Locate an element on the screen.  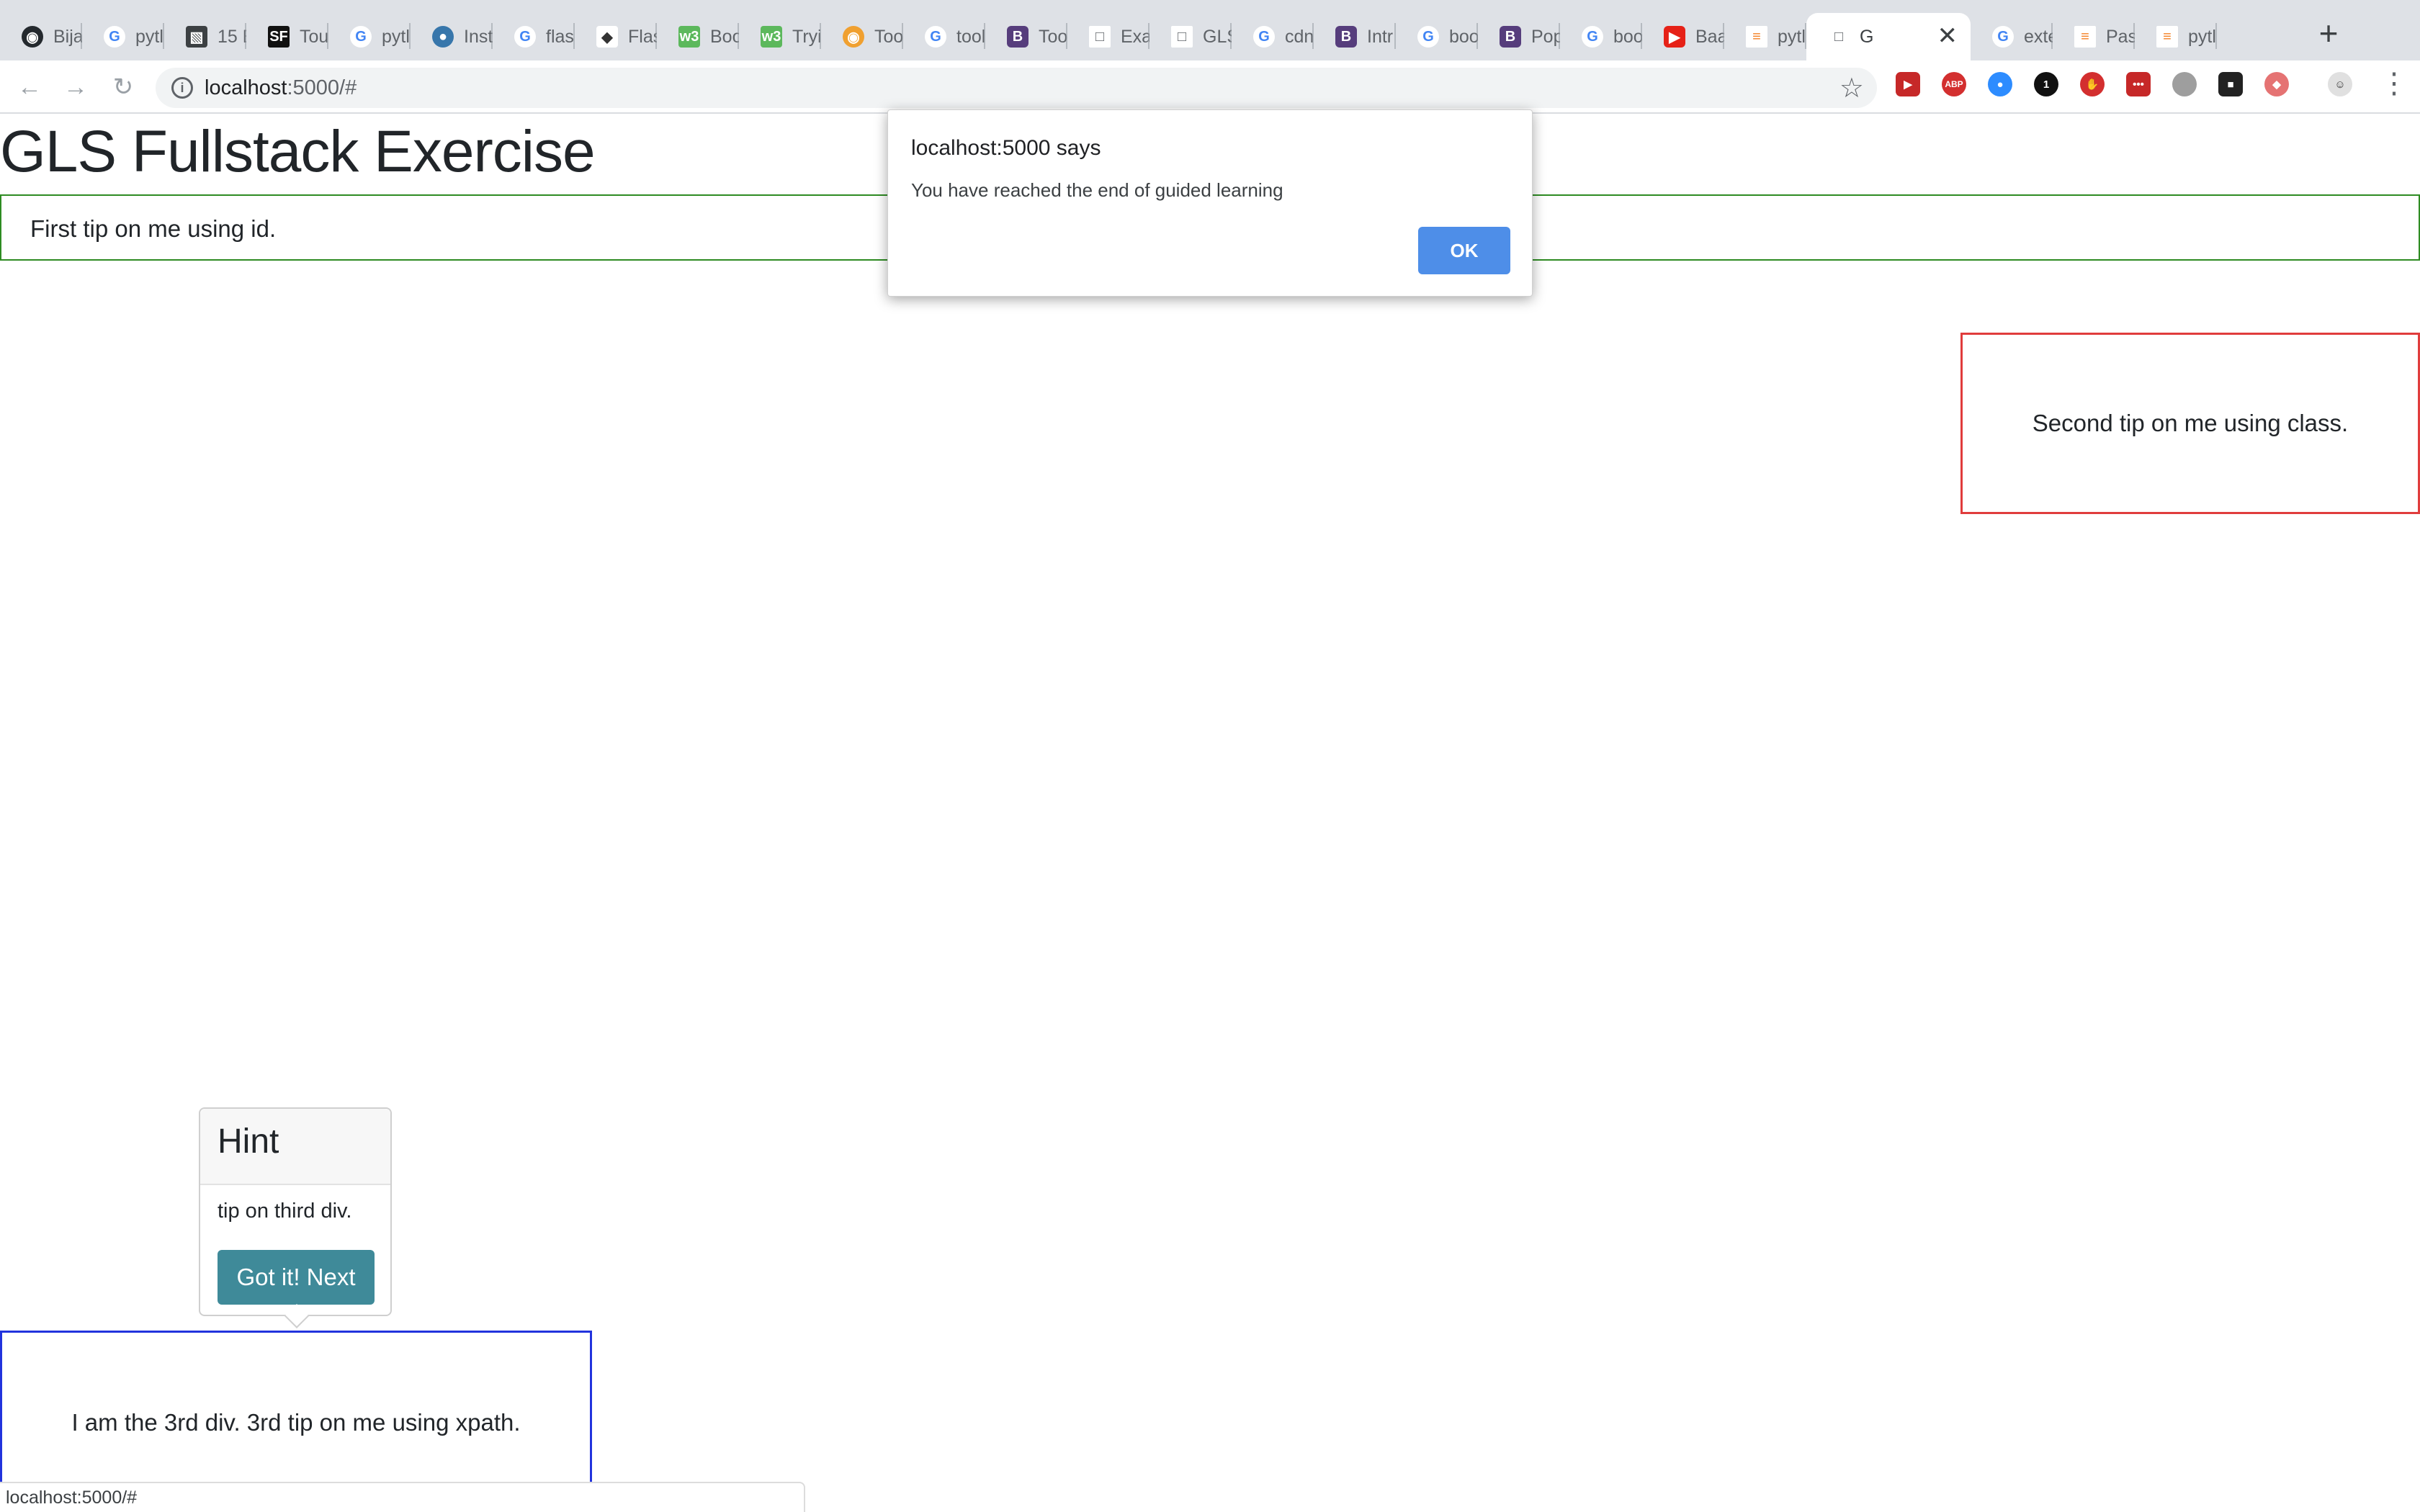
bookmark-star-icon: ☆ is located at coordinates (1852, 88).